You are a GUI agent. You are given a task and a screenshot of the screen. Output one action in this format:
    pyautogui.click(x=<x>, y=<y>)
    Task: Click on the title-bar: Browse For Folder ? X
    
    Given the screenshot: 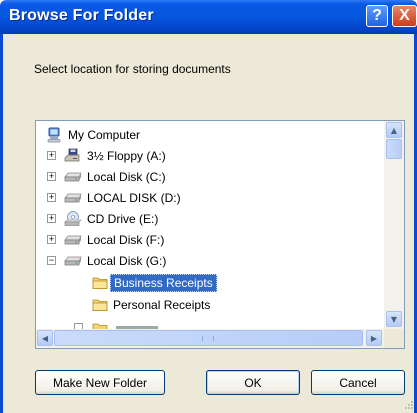 What is the action you would take?
    pyautogui.click(x=208, y=17)
    